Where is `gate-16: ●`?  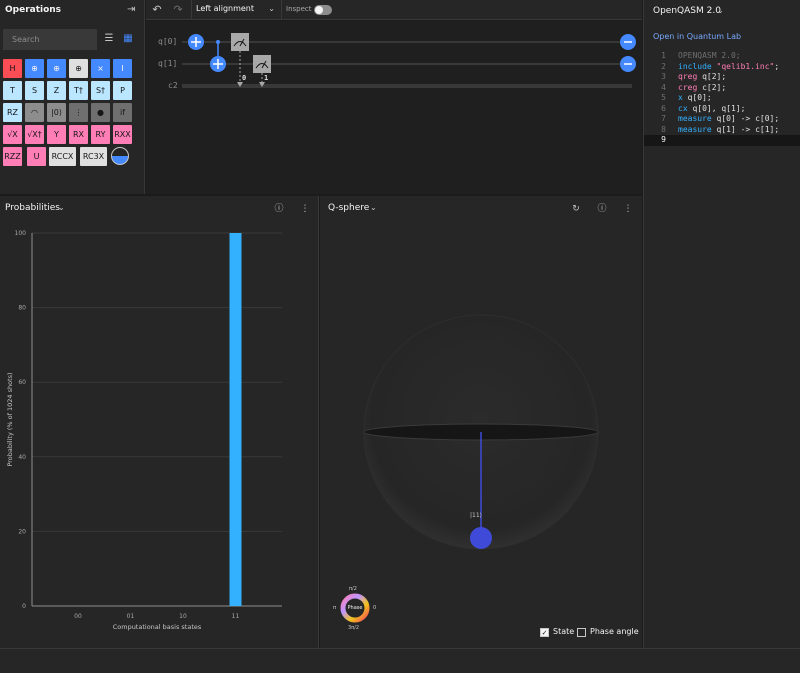 gate-16: ● is located at coordinates (100, 112).